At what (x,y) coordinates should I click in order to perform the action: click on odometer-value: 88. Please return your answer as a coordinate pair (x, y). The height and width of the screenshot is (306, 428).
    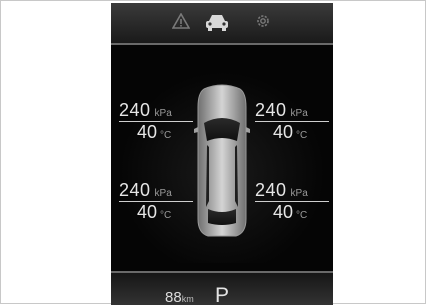
    Looking at the image, I should click on (173, 297).